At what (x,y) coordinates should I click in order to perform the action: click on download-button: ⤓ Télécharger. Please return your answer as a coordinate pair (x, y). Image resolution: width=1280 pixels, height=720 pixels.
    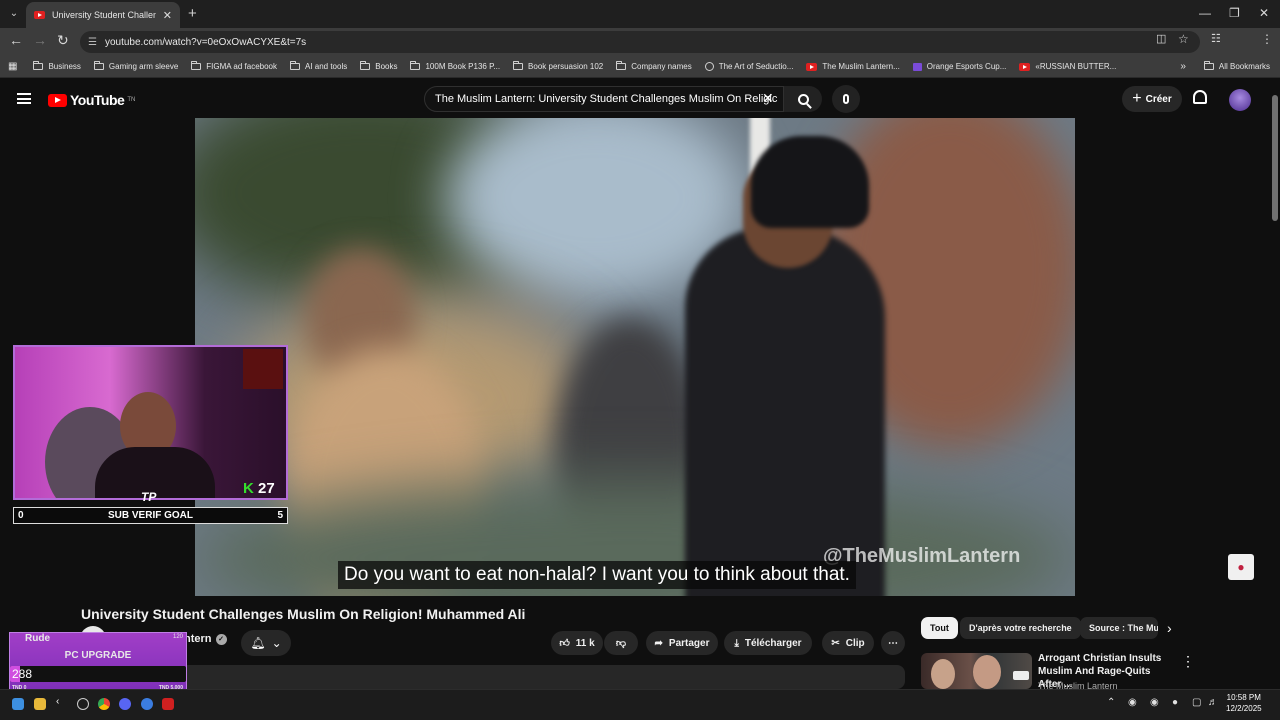
    Looking at the image, I should click on (768, 643).